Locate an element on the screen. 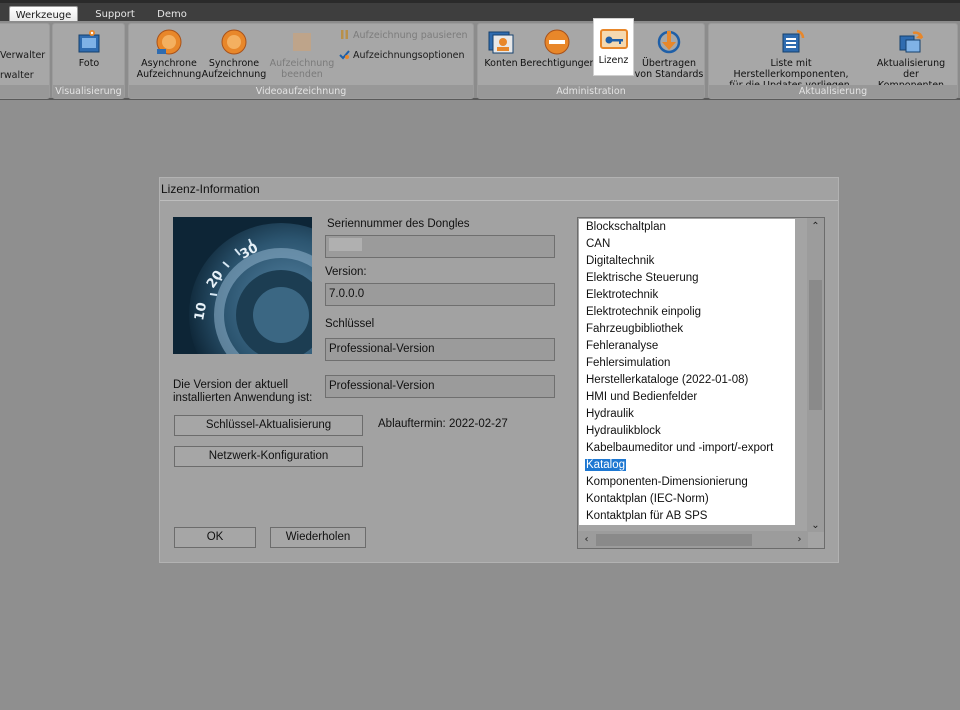 The width and height of the screenshot is (960, 710). key-field: Professional-Version is located at coordinates (440, 349).